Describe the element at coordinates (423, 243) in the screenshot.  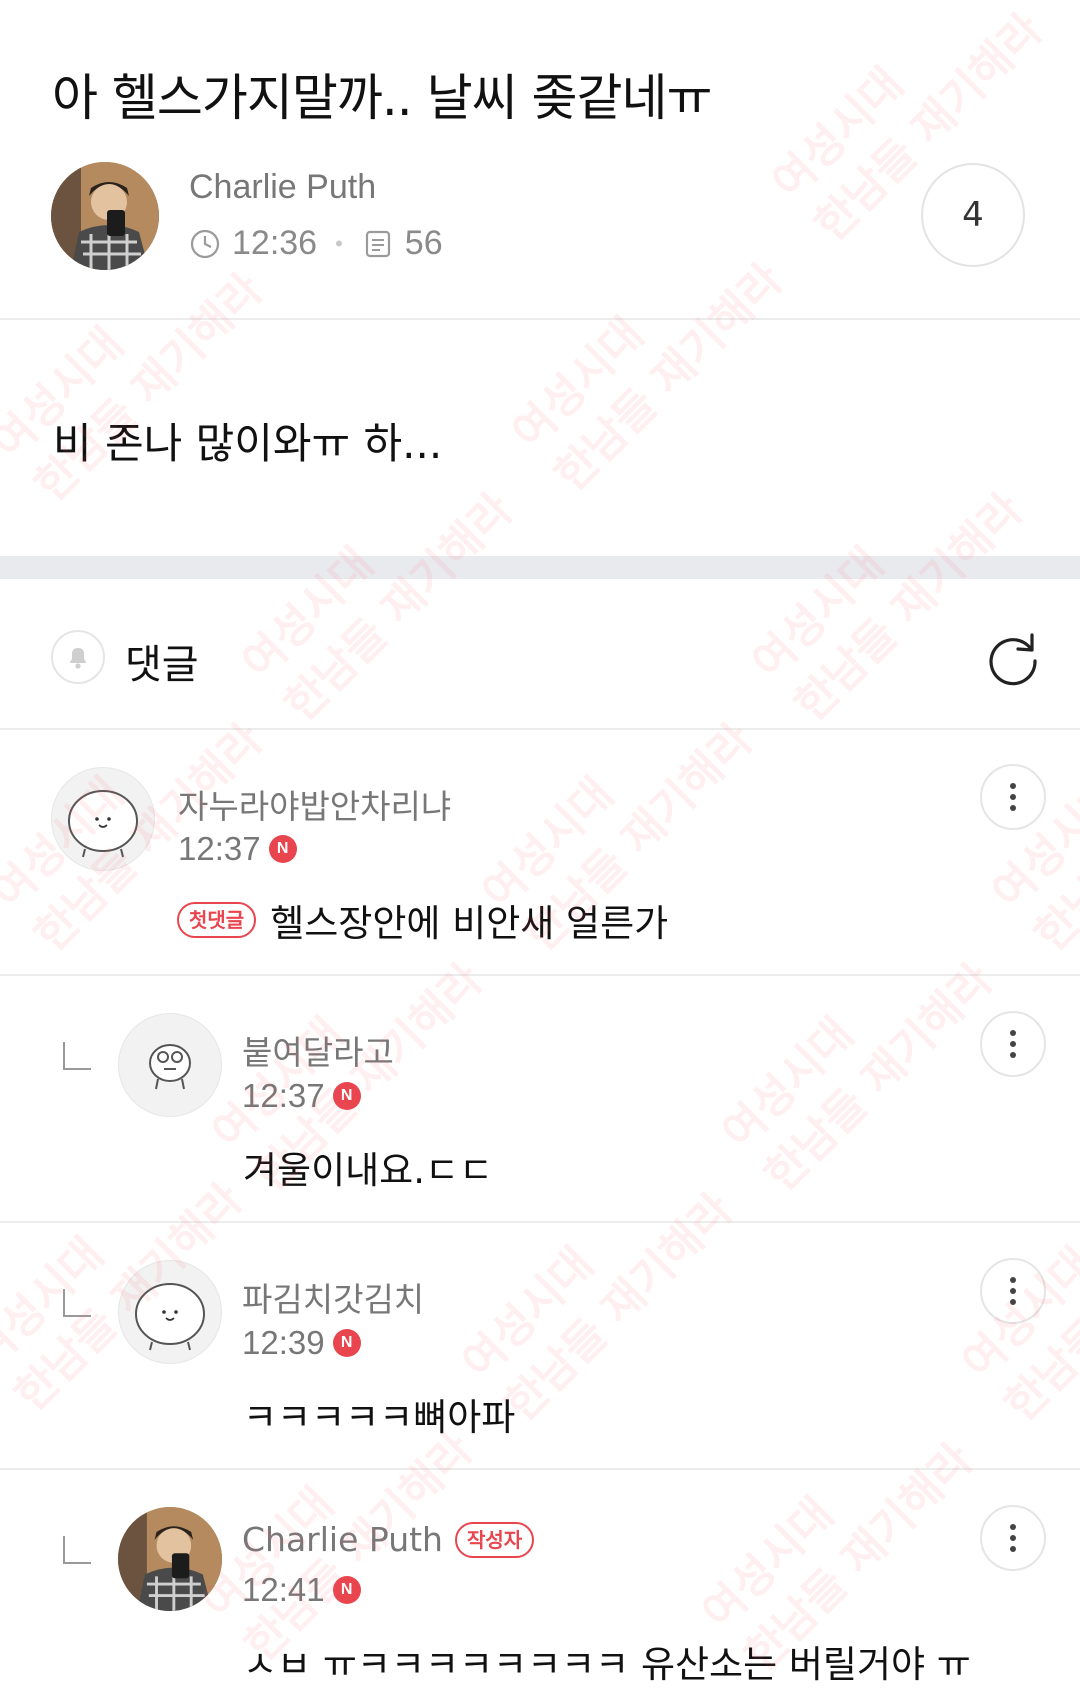
I see `post-views: 56` at that location.